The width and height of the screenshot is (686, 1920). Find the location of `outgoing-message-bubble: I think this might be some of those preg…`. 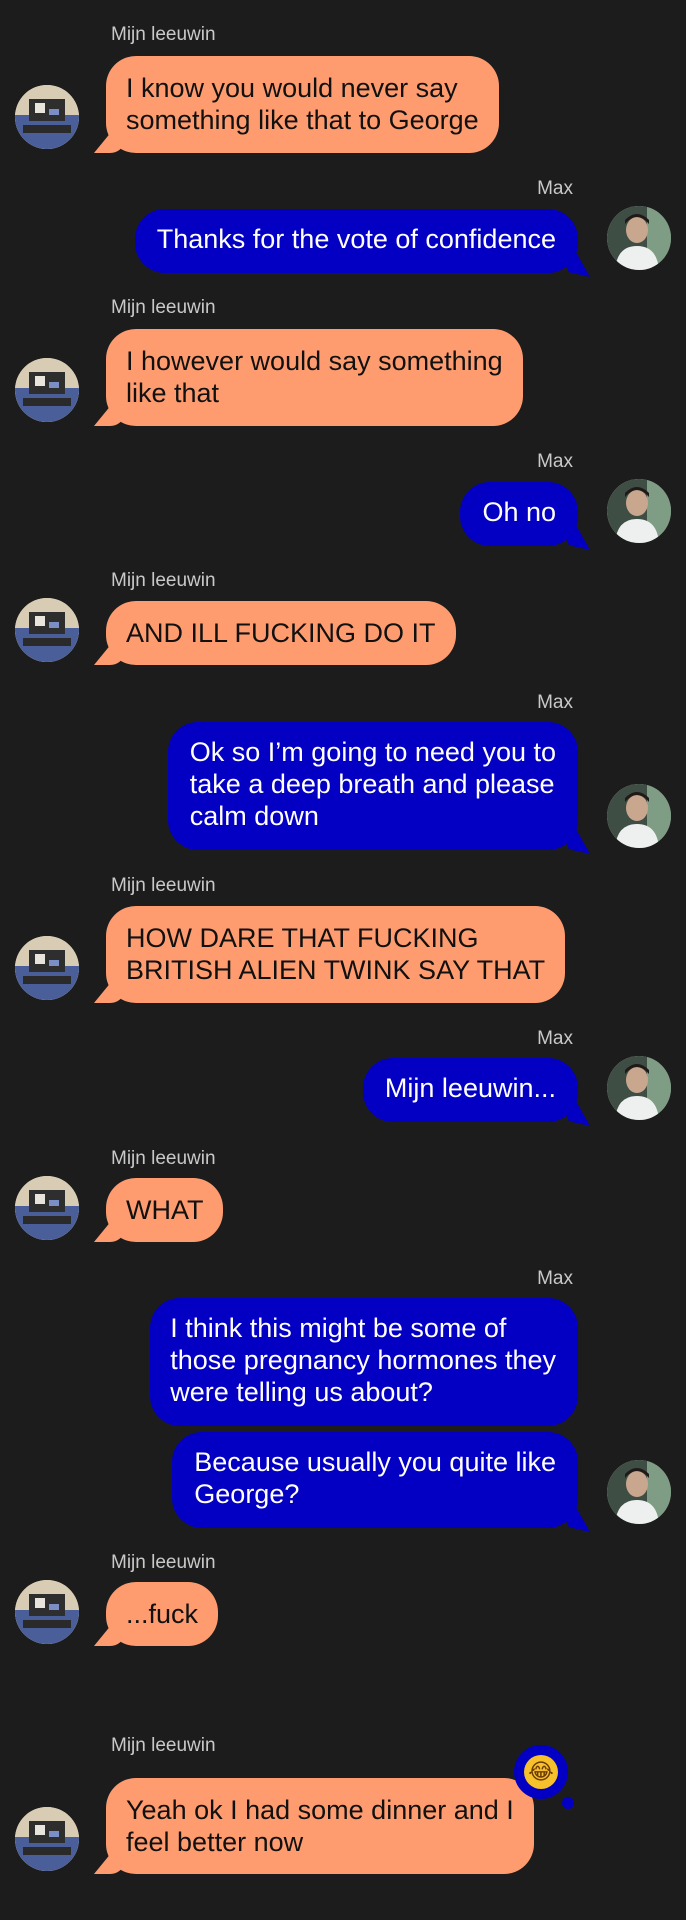

outgoing-message-bubble: I think this might be some of those preg… is located at coordinates (364, 1362).